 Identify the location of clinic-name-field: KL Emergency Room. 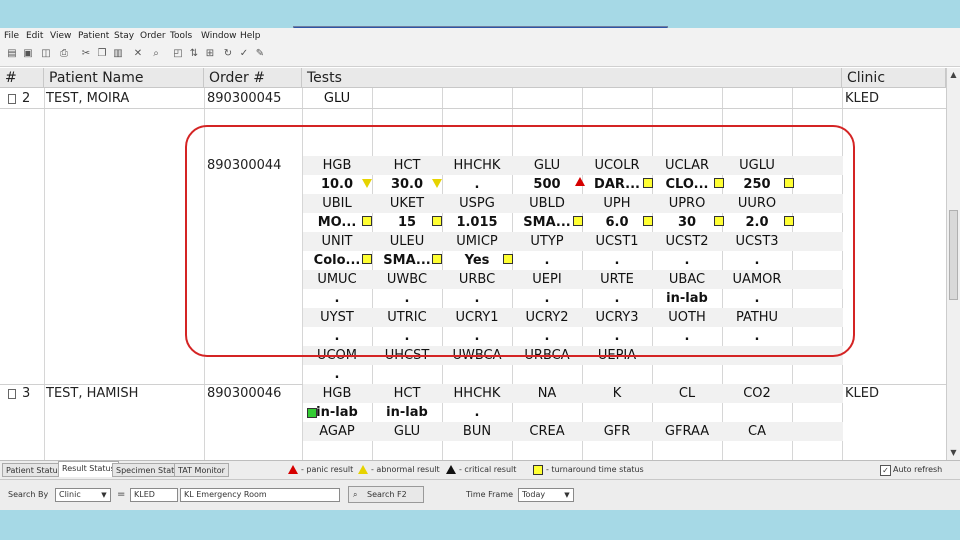
(260, 495).